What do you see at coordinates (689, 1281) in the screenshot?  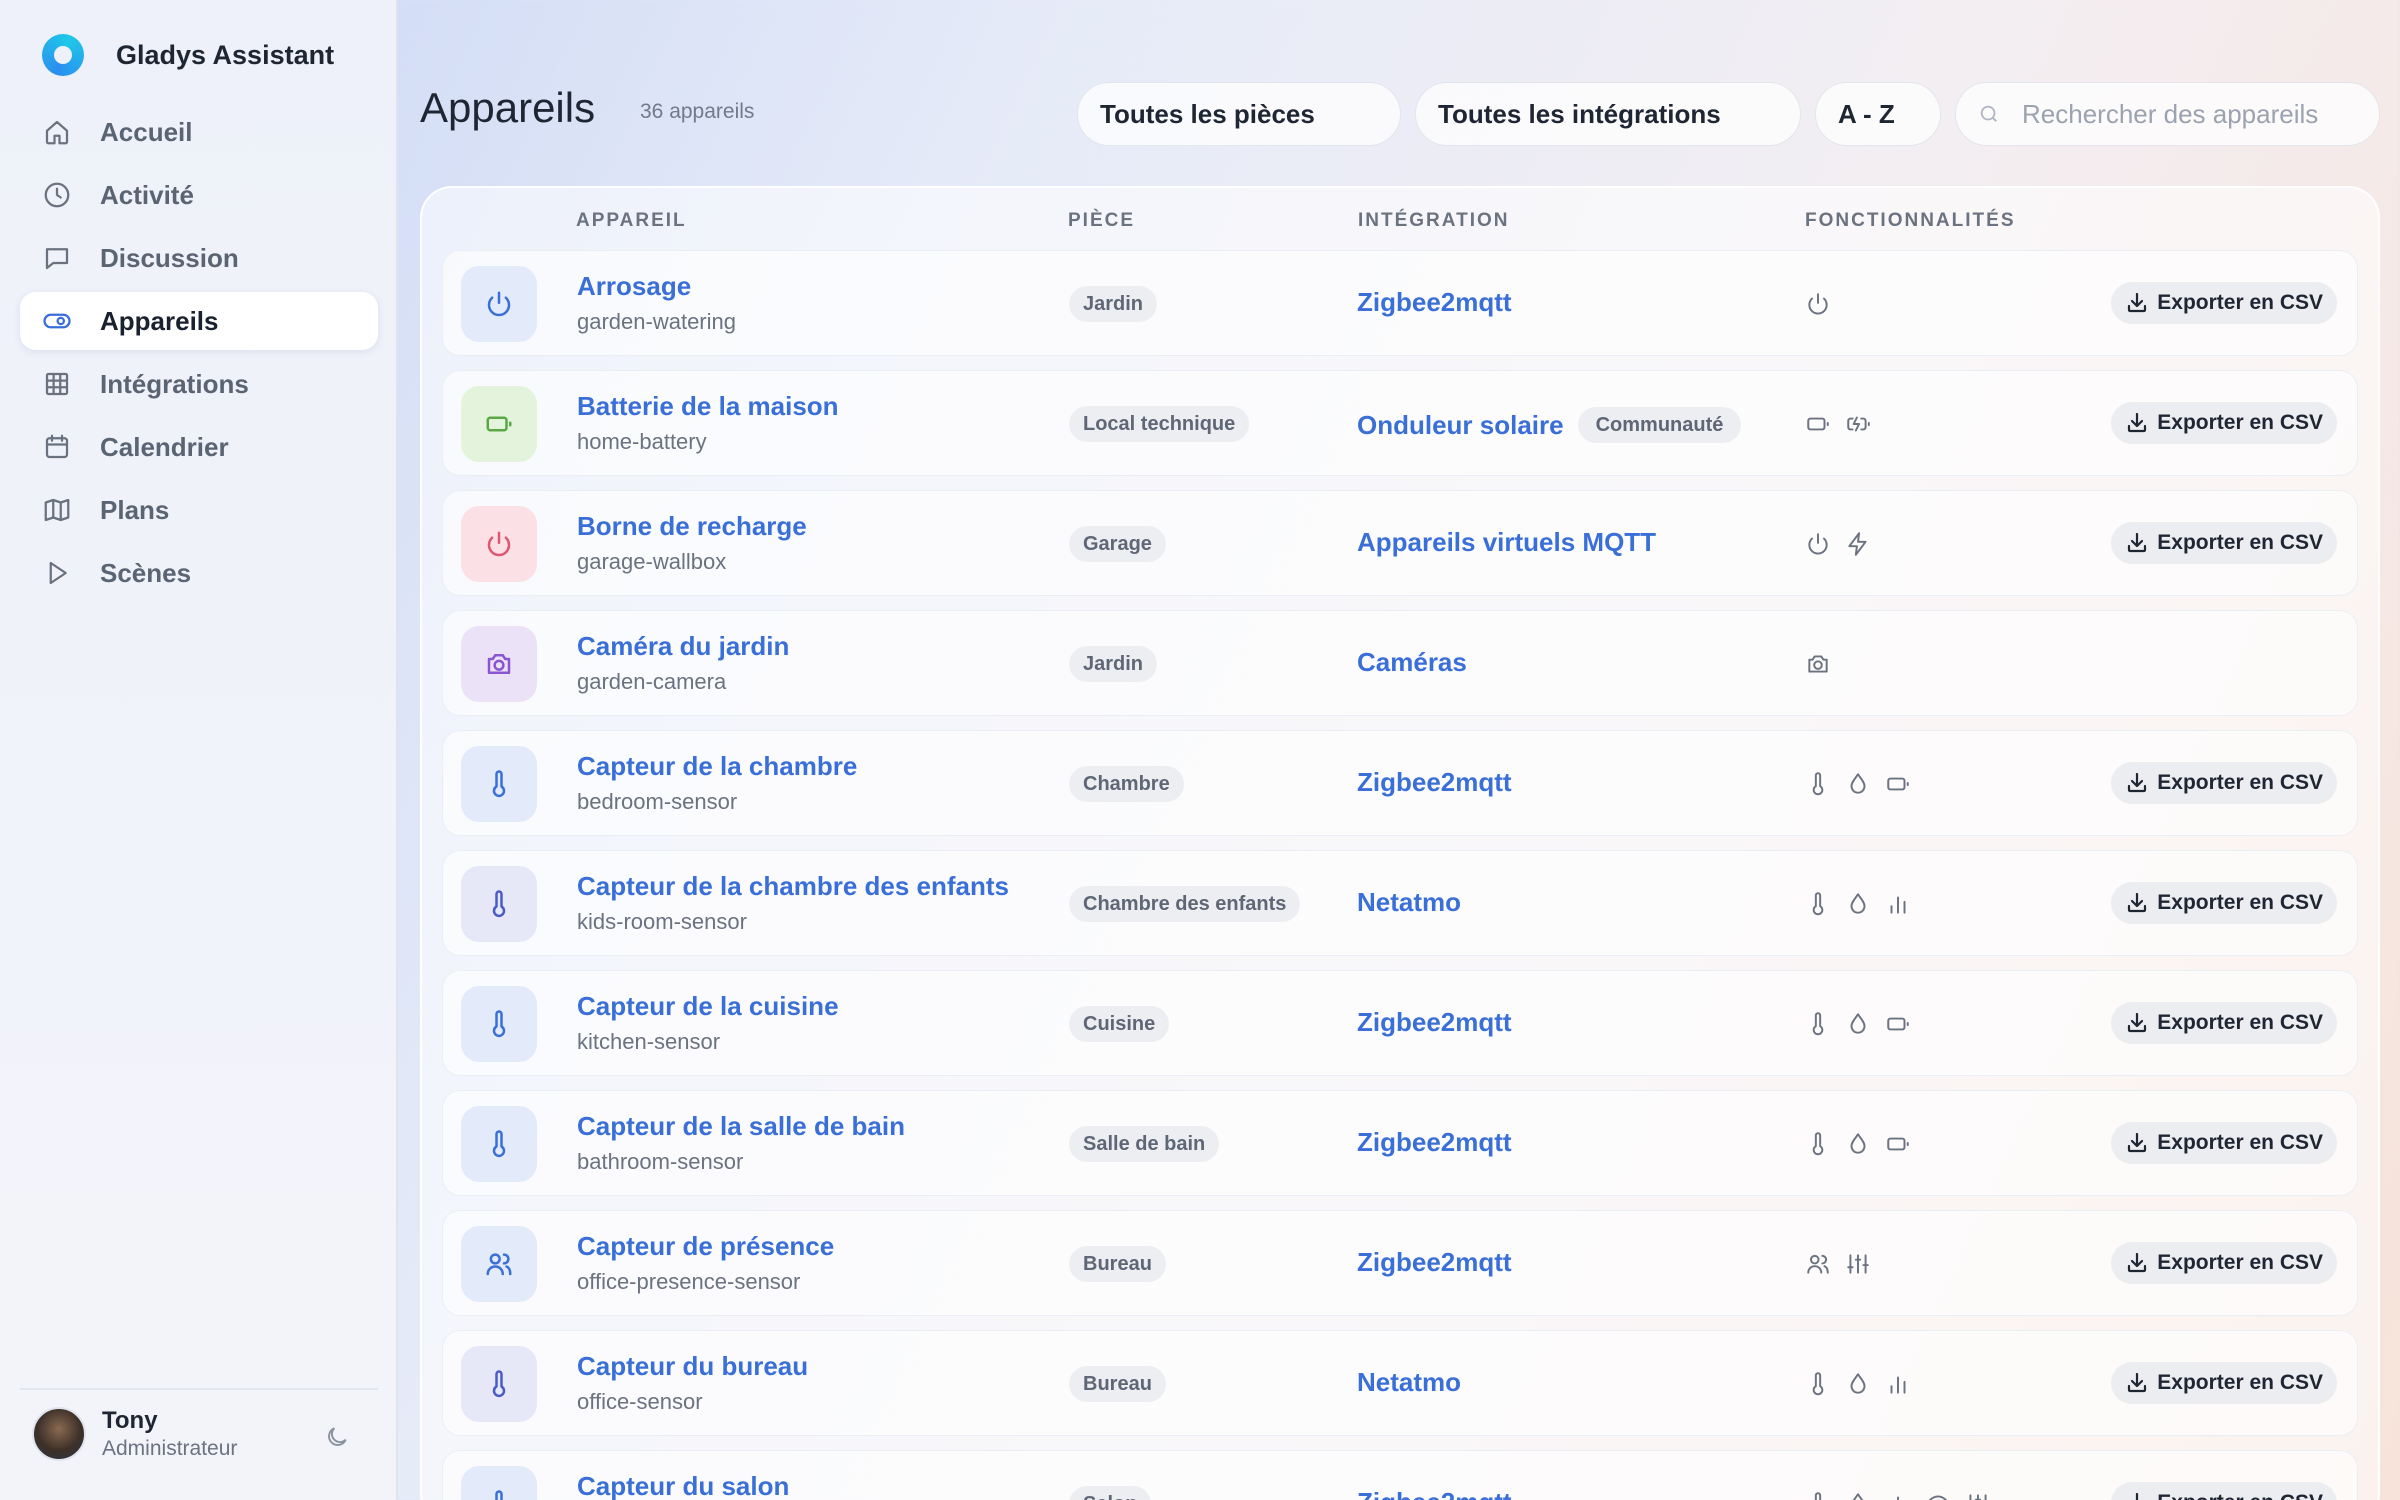 I see `device-slug: office-presence-sensor` at bounding box center [689, 1281].